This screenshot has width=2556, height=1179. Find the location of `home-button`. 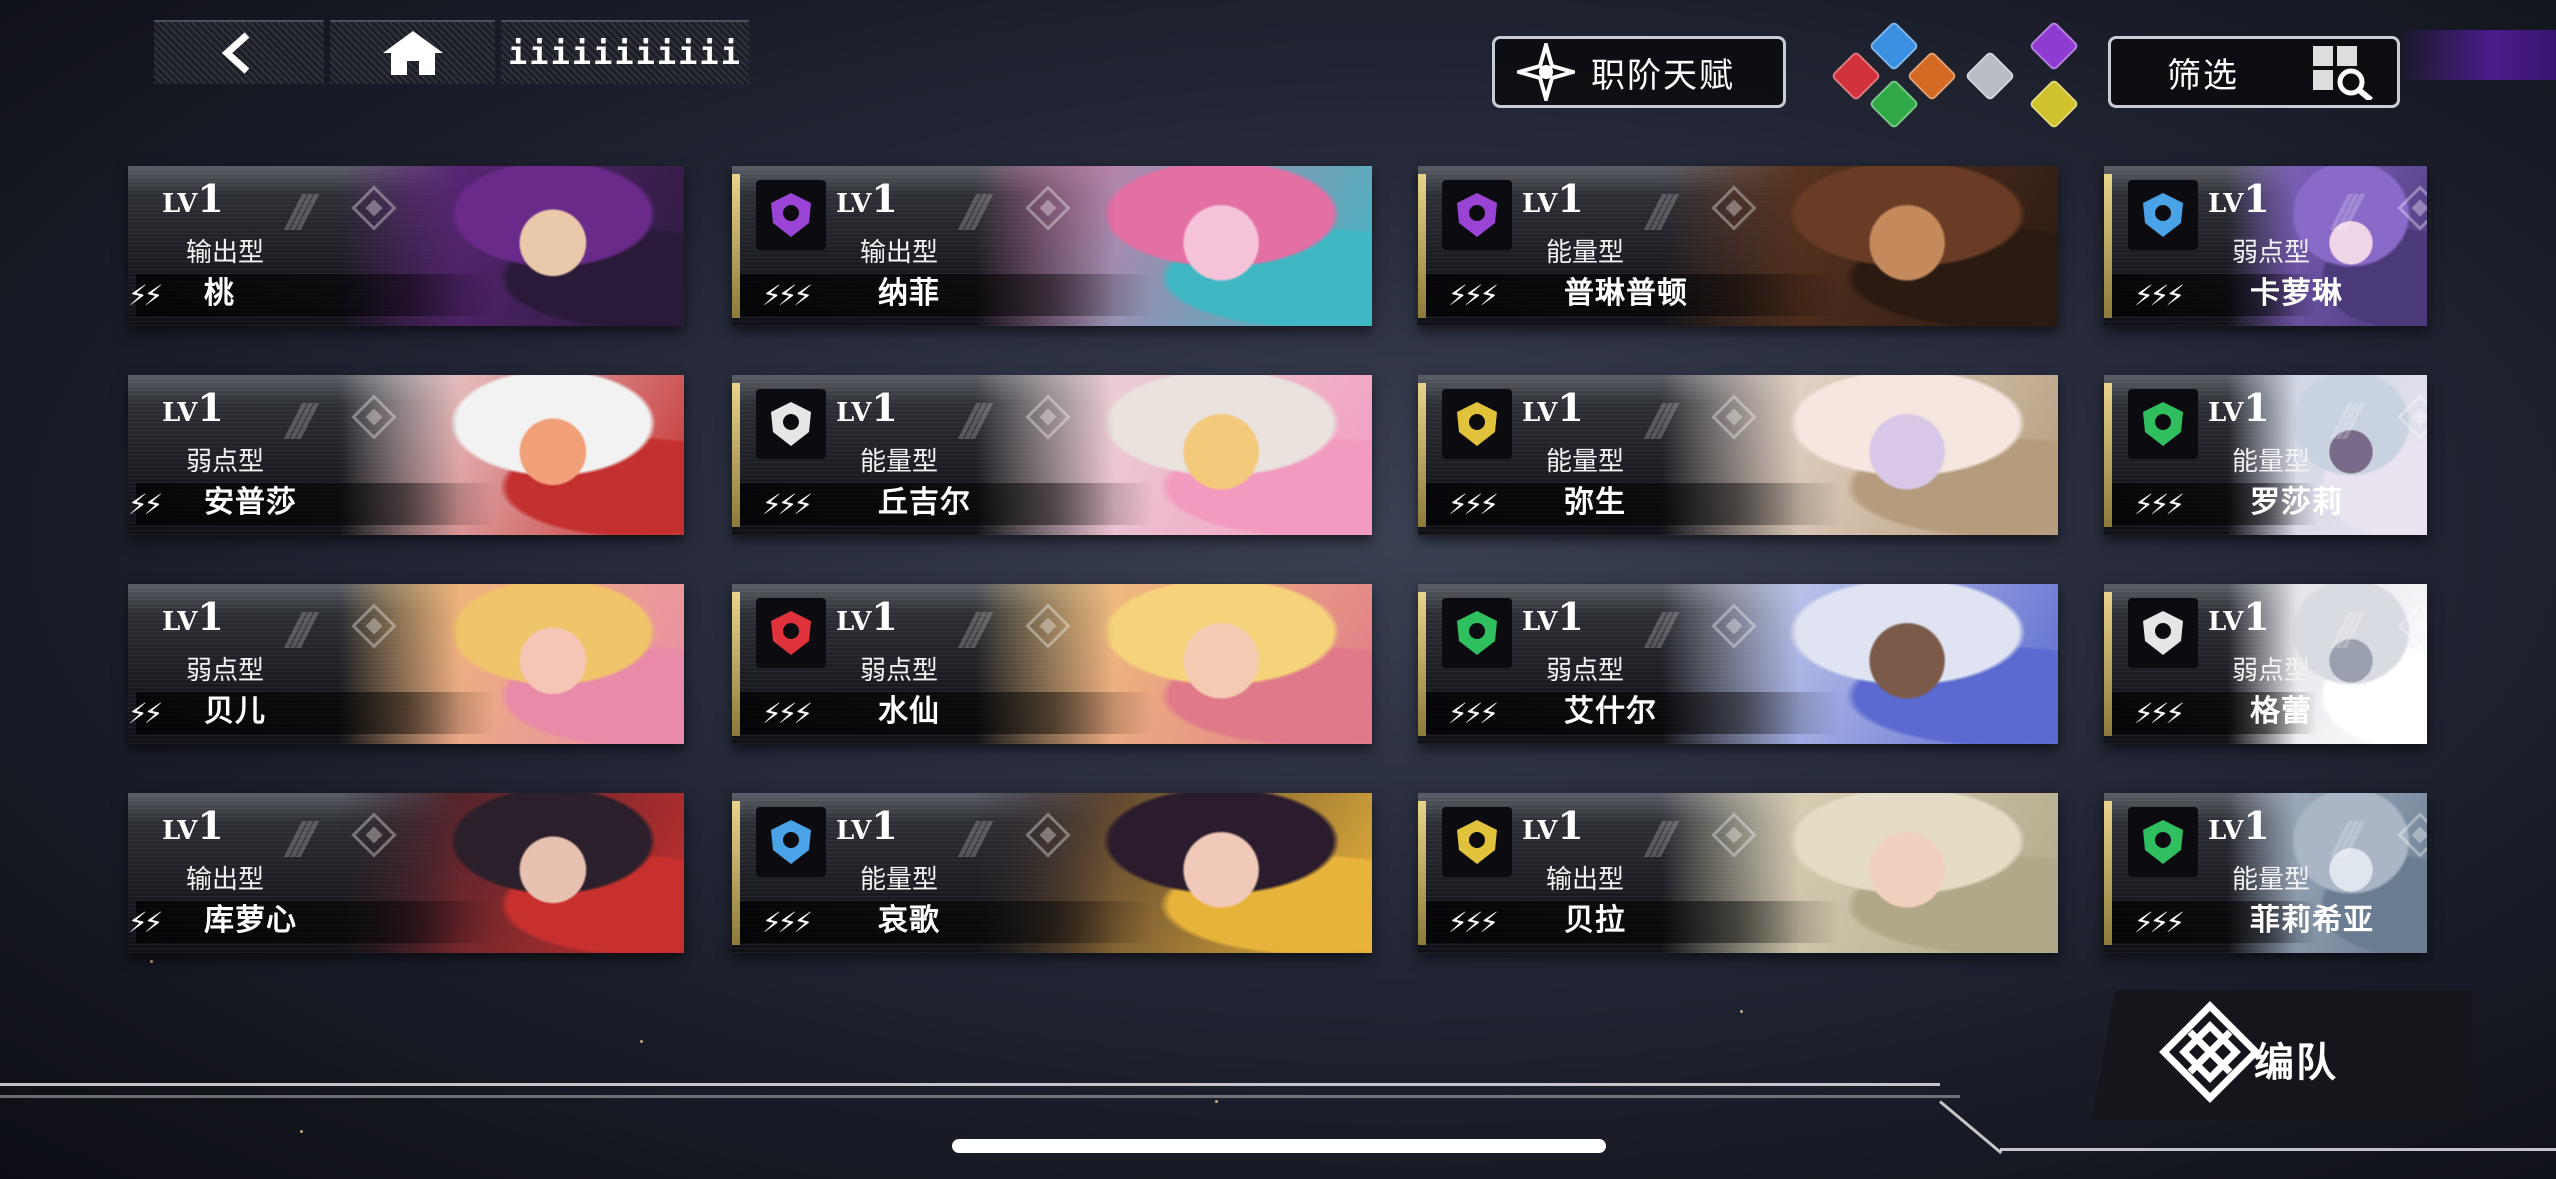

home-button is located at coordinates (412, 52).